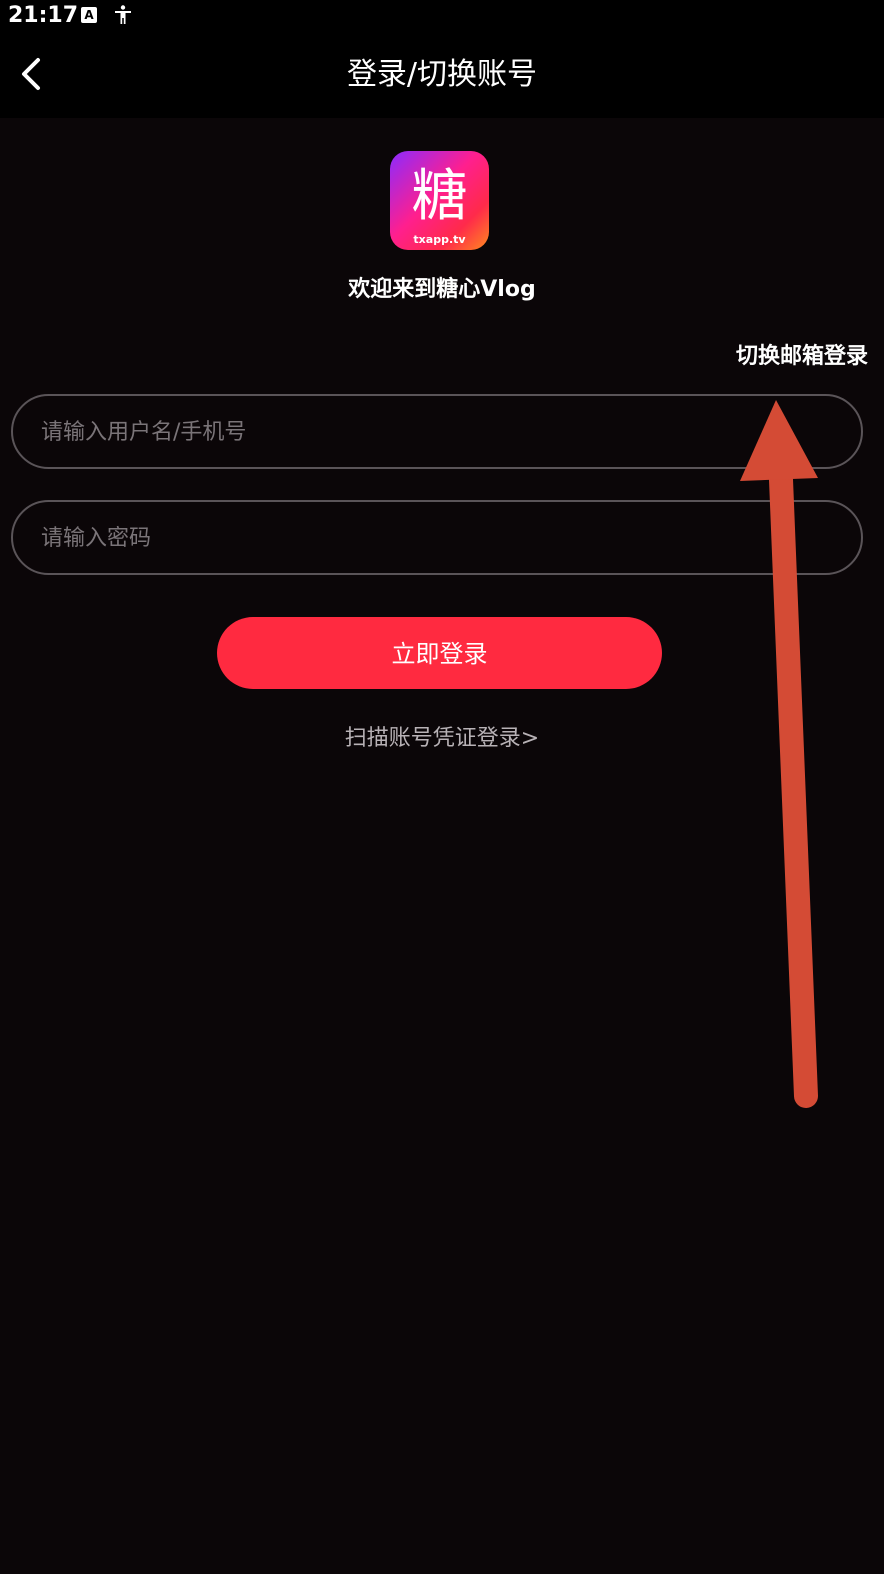 Image resolution: width=884 pixels, height=1574 pixels. I want to click on password-input, so click(431, 538).